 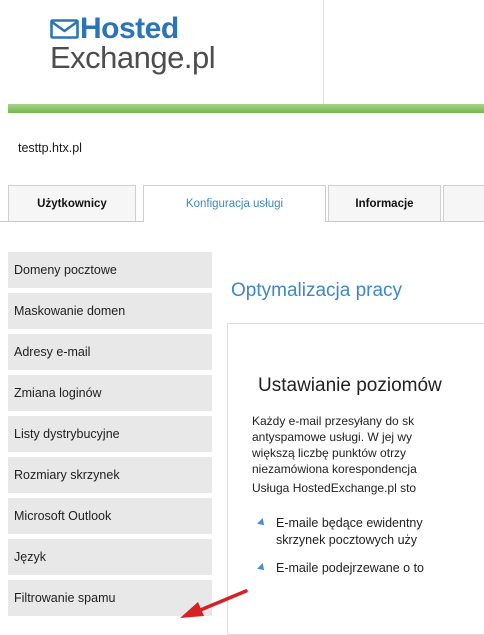 What do you see at coordinates (110, 311) in the screenshot?
I see `sidebar-item-domain-masking: Maskowanie domen` at bounding box center [110, 311].